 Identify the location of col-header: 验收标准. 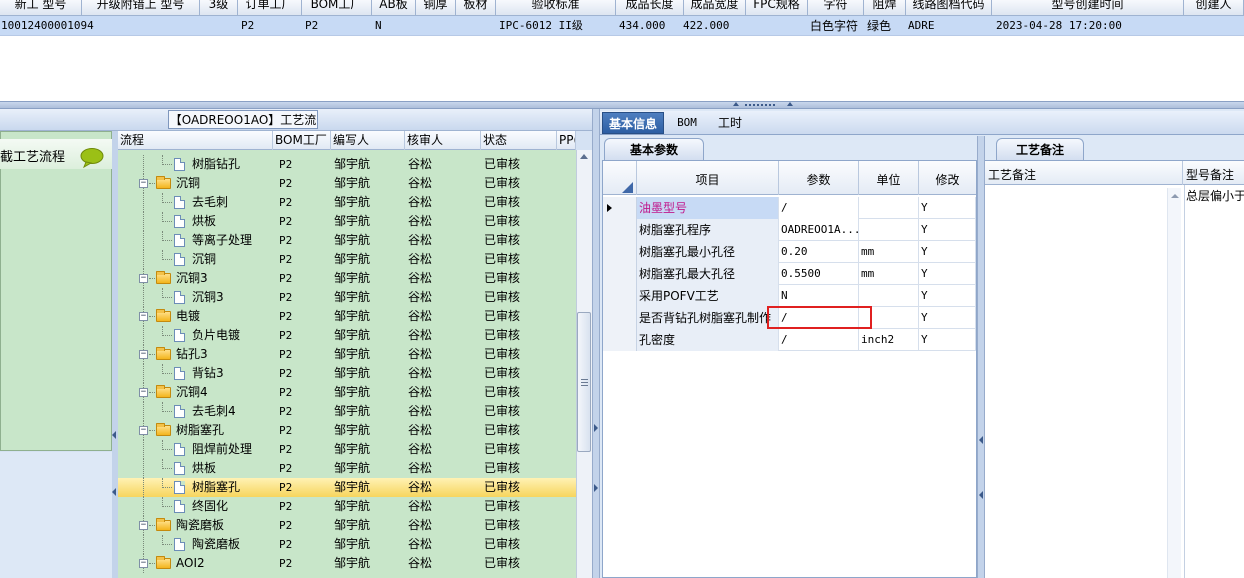
(556, 7).